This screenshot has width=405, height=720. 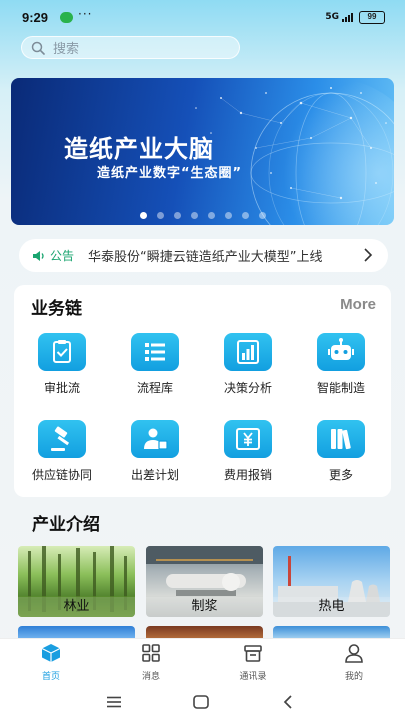 What do you see at coordinates (130, 47) in the screenshot?
I see `search-input: 搜索` at bounding box center [130, 47].